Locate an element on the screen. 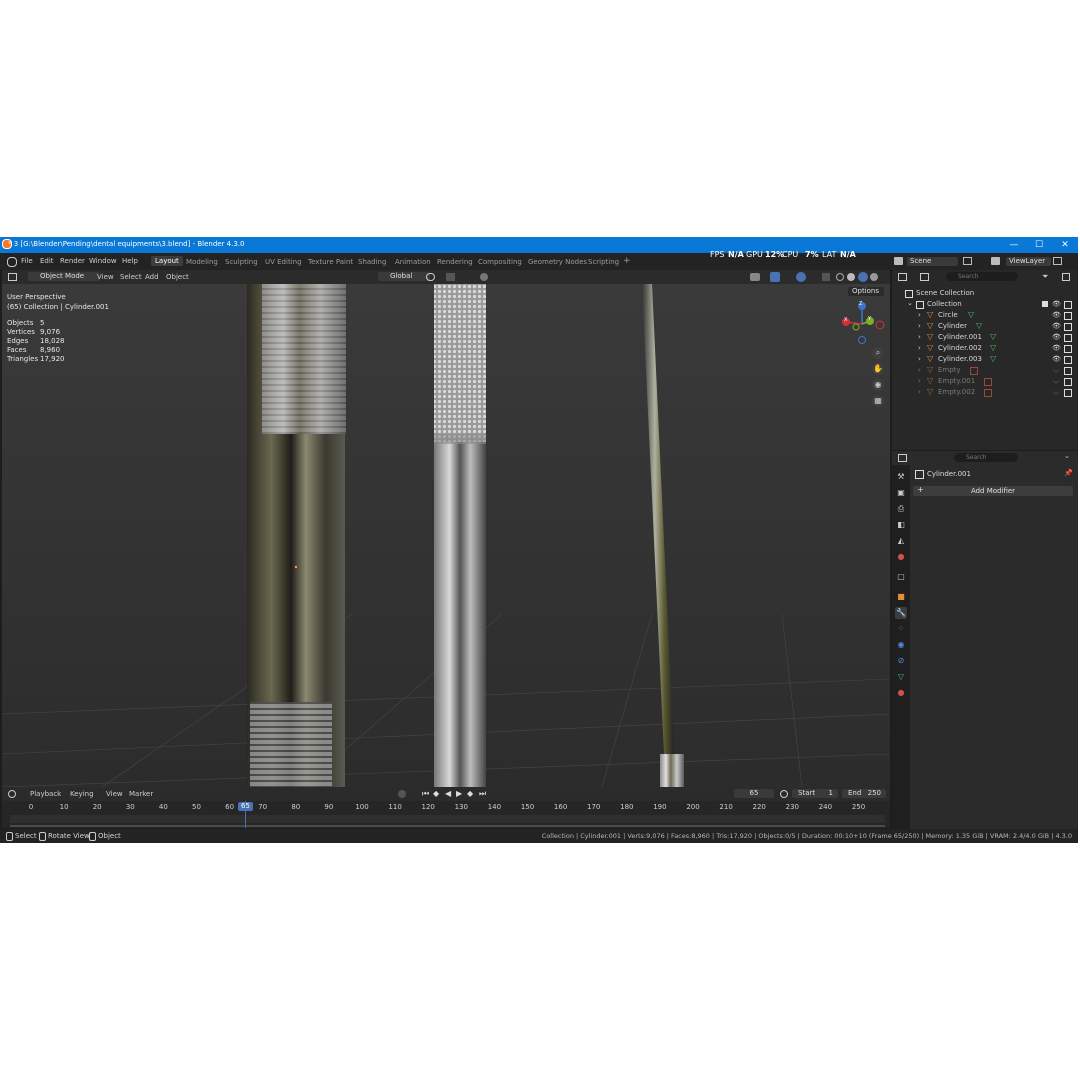 The height and width of the screenshot is (1080, 1080). outliner-search-input: Search is located at coordinates (982, 276).